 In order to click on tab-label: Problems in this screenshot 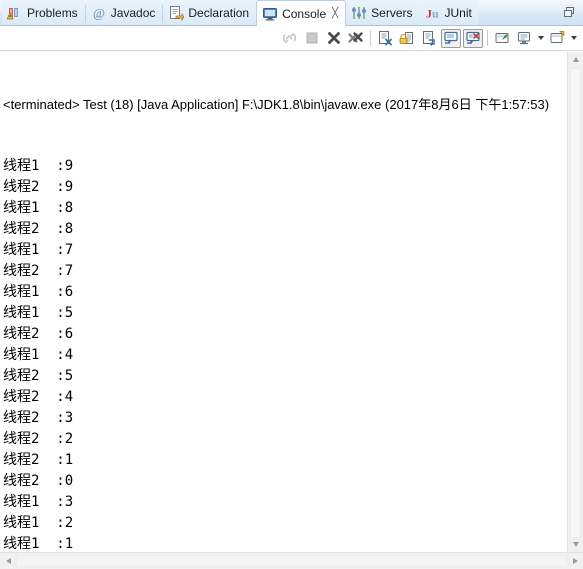, I will do `click(52, 12)`.